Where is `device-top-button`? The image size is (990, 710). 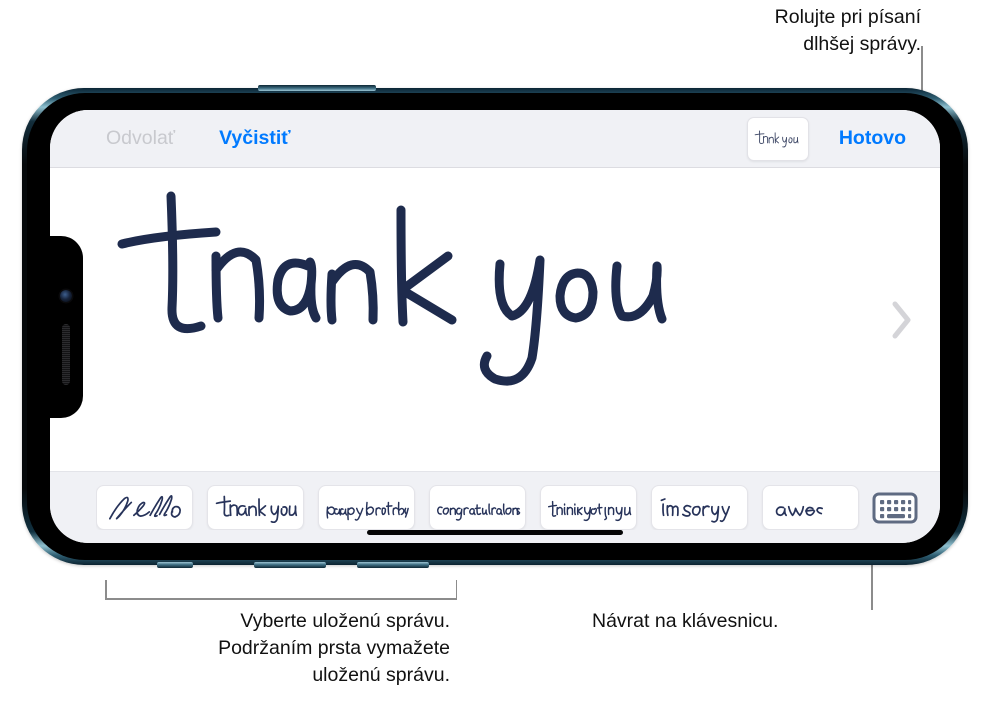 device-top-button is located at coordinates (317, 88).